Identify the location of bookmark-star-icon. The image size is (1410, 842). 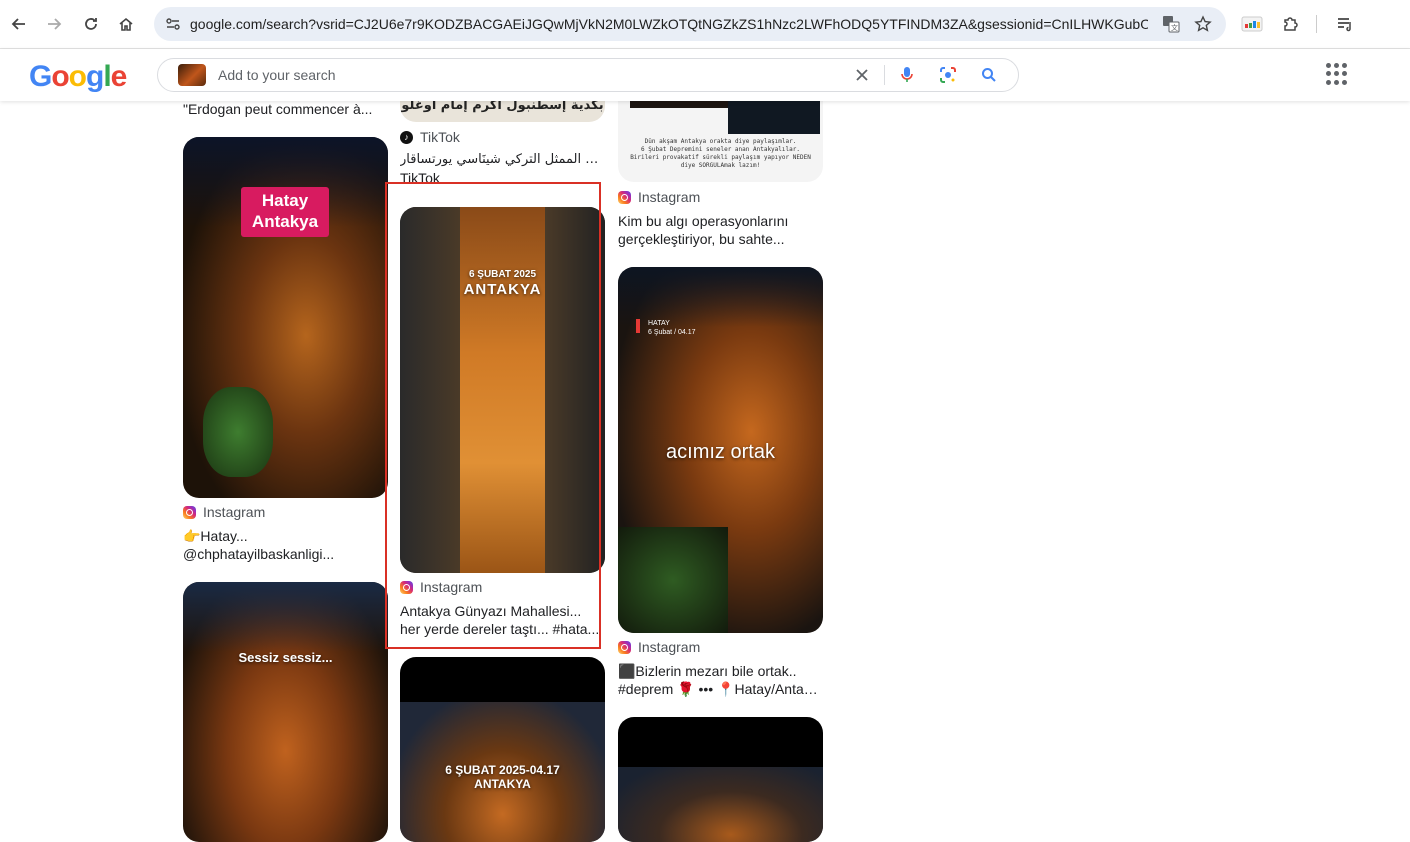
(1203, 24).